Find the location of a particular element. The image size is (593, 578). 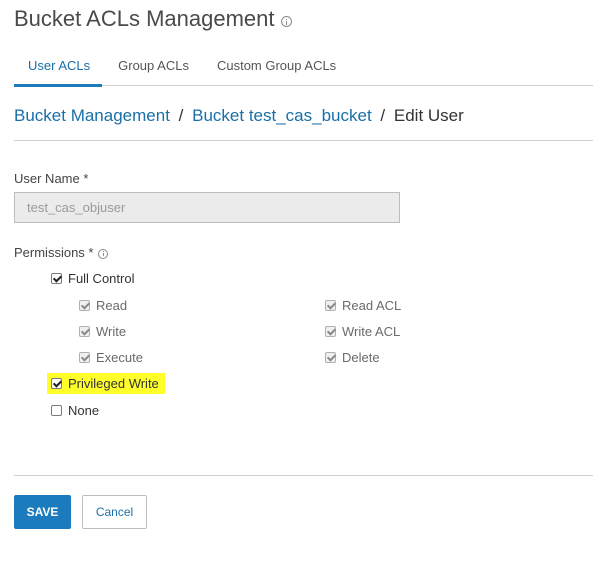

read-acl-label: Read ACL is located at coordinates (372, 305).